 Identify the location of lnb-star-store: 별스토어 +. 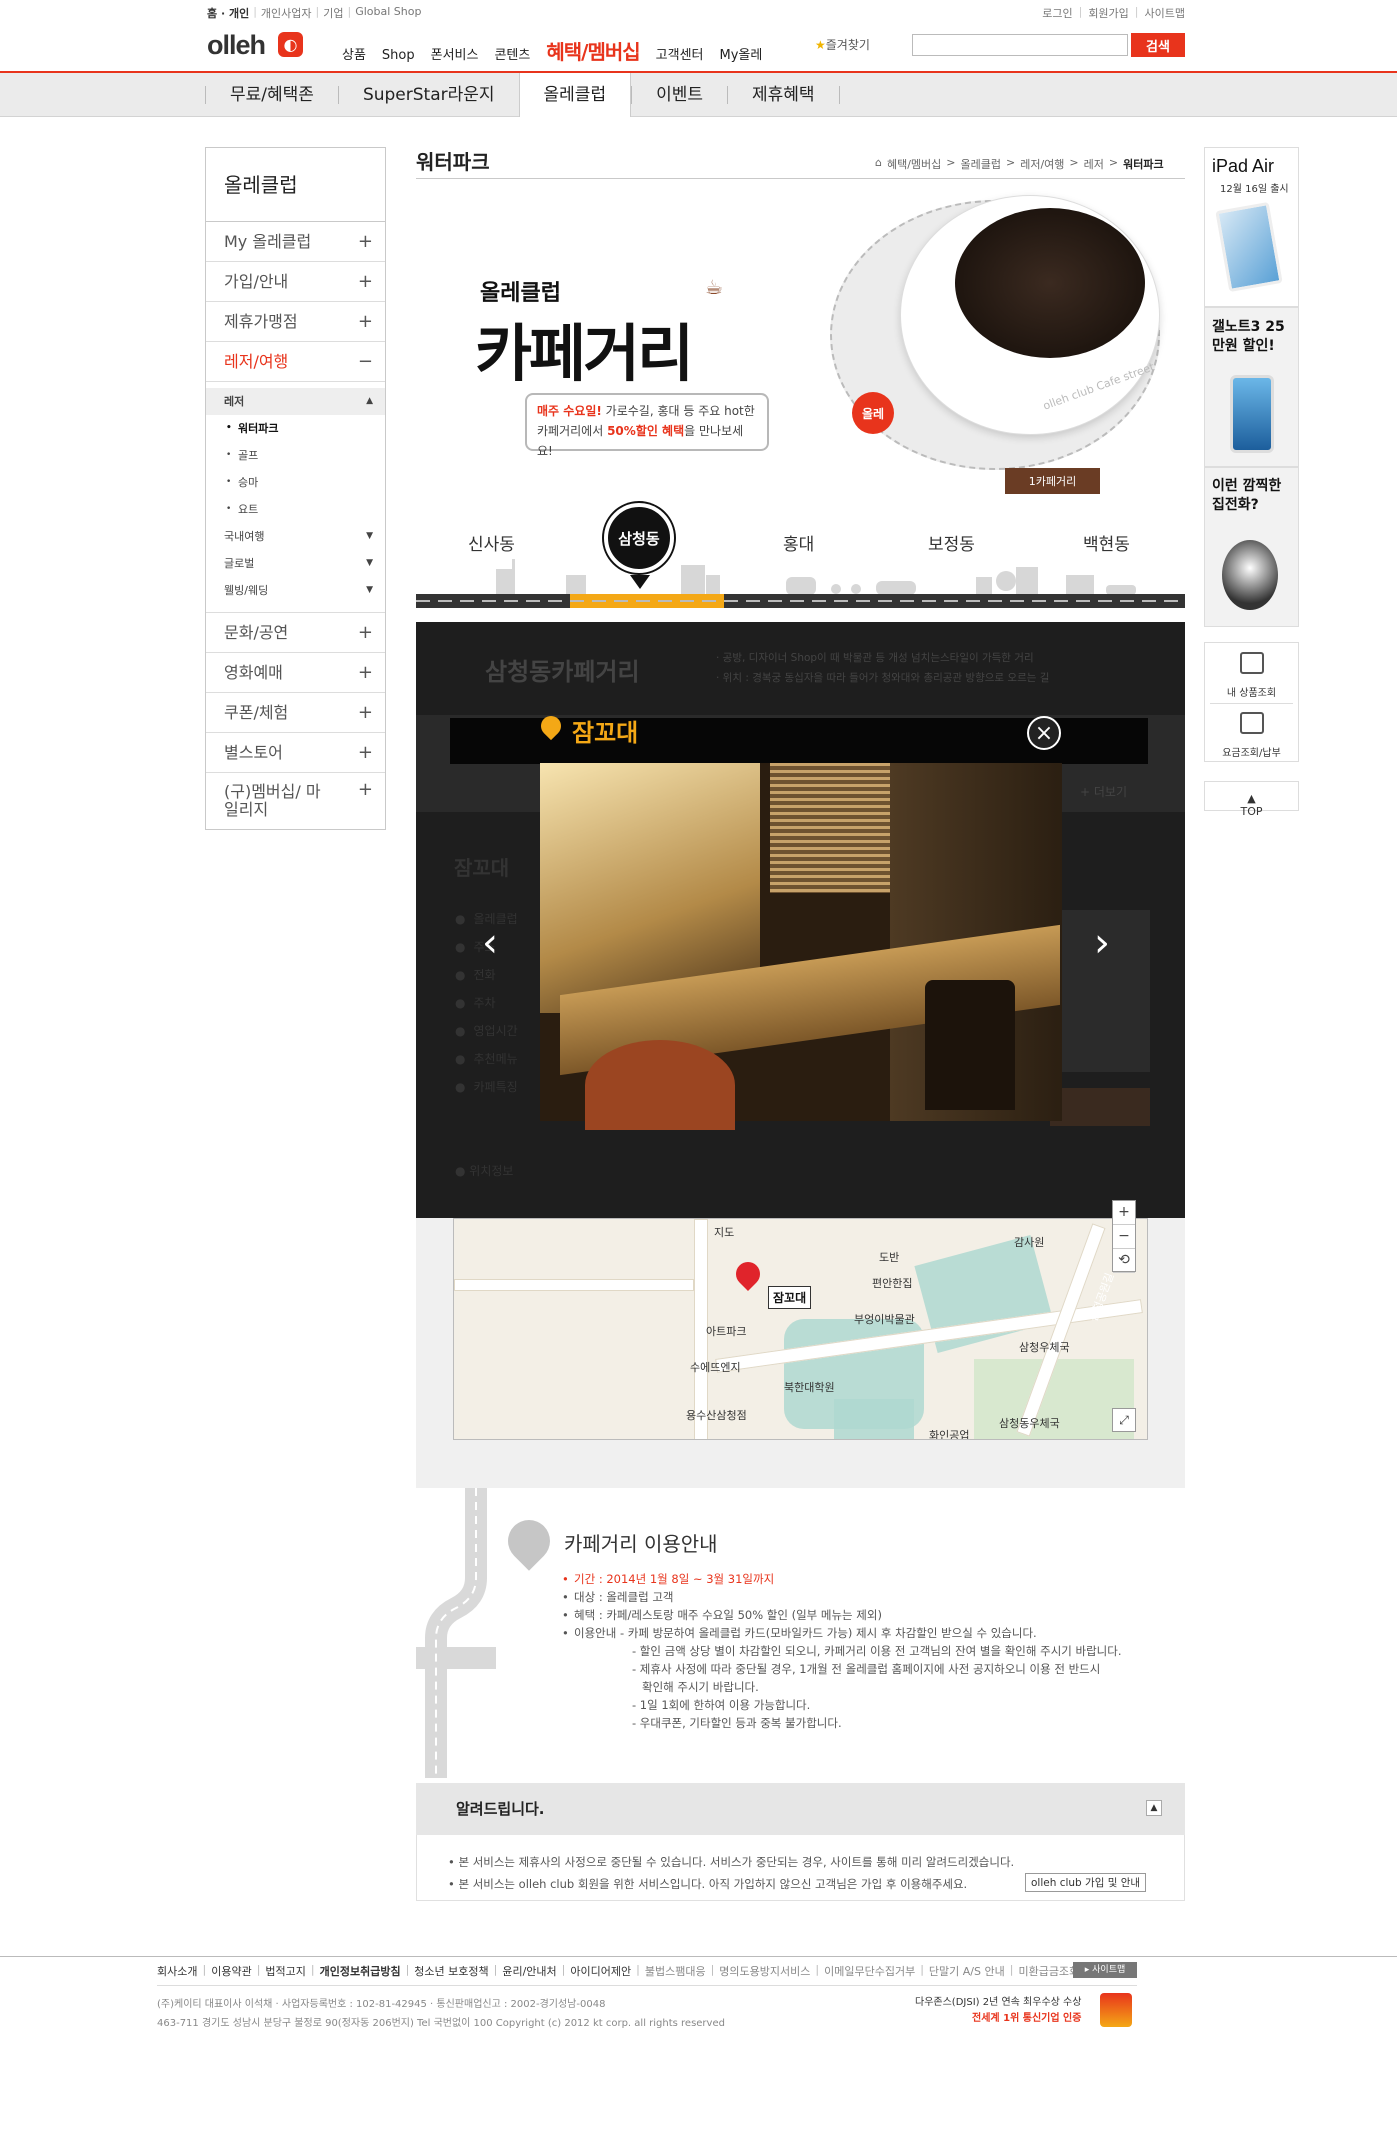
(295, 753).